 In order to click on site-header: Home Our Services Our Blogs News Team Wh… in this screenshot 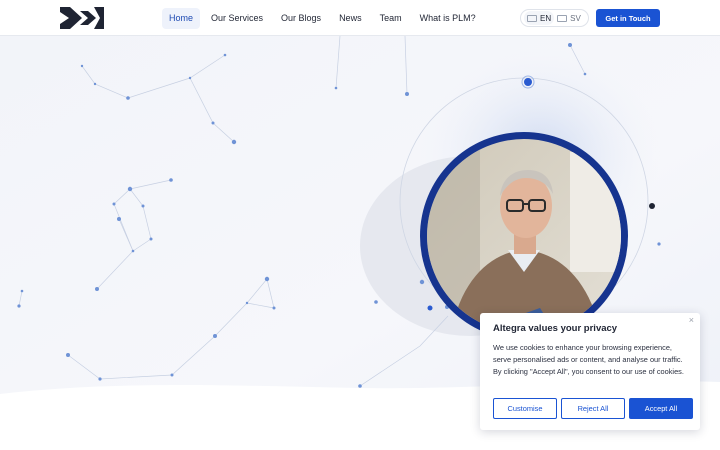, I will do `click(360, 18)`.